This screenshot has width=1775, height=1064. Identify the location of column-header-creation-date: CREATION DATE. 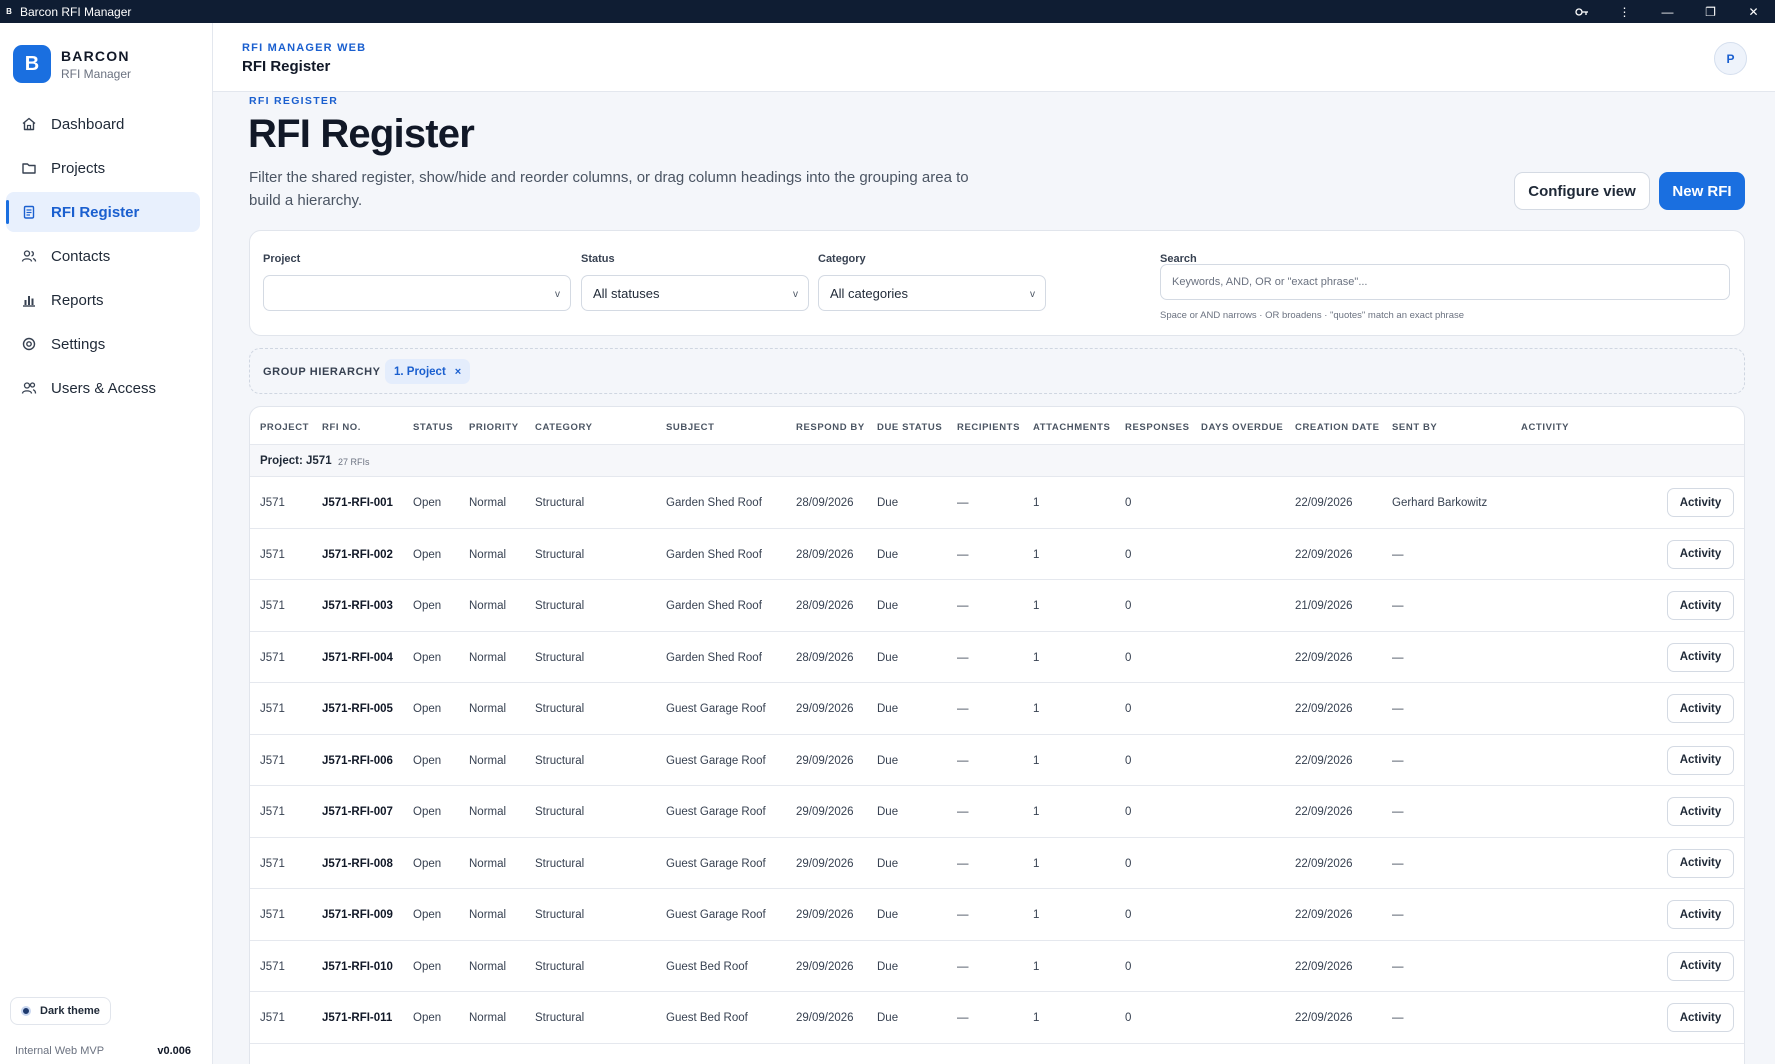
(1337, 427).